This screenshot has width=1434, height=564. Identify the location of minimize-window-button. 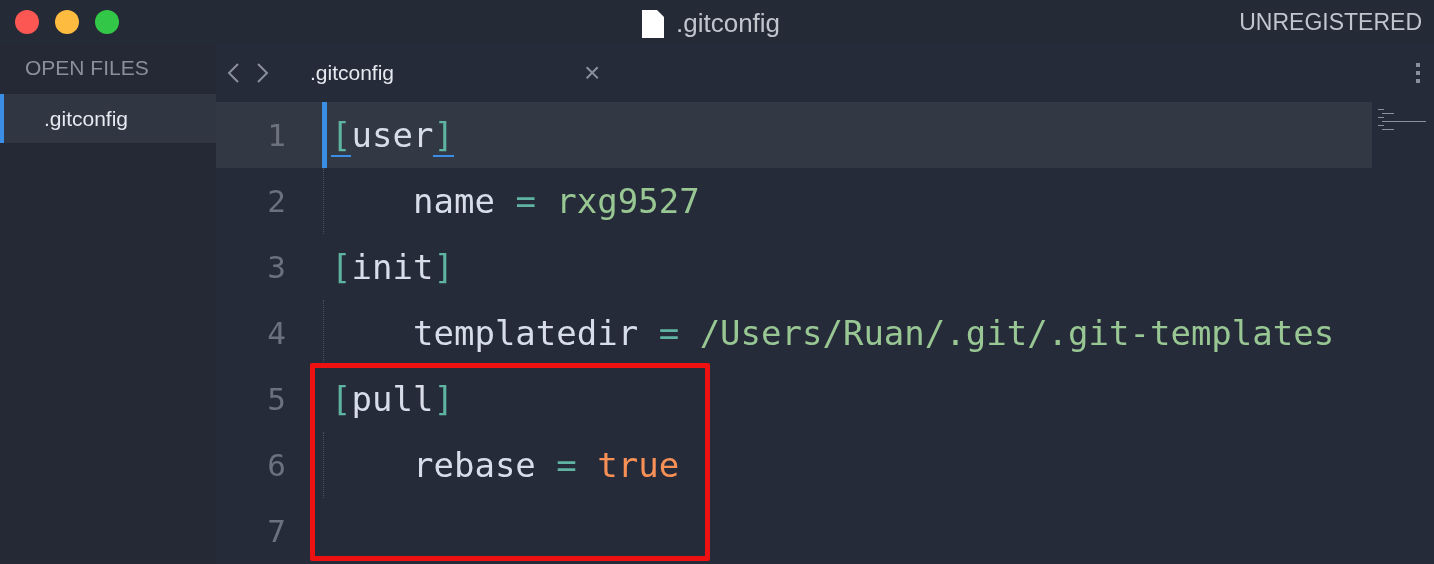
(67, 22).